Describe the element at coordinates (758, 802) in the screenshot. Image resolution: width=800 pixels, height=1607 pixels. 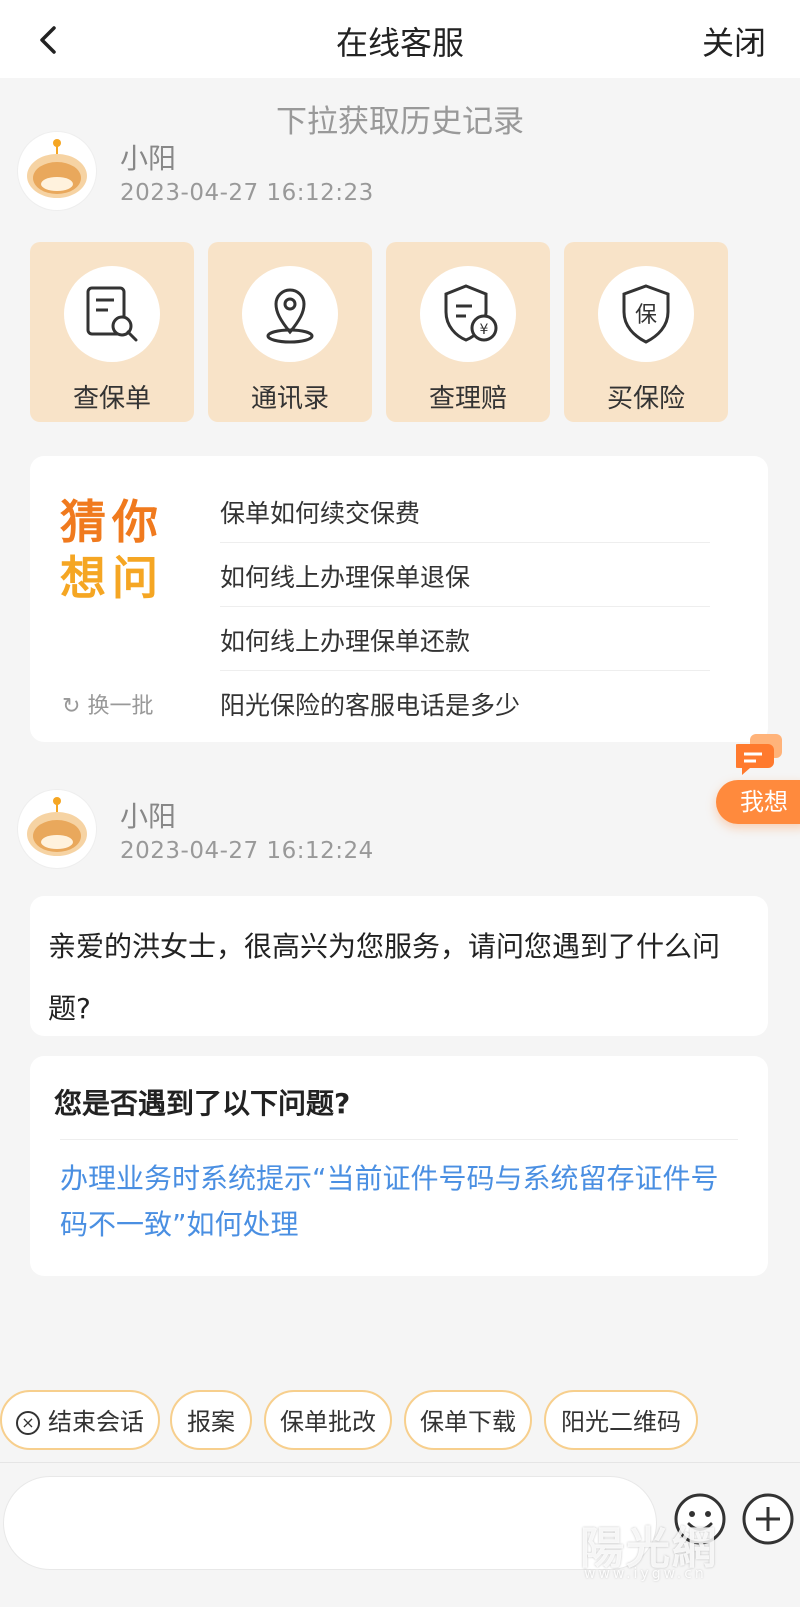
I see `floating-ask-button: 我想` at that location.